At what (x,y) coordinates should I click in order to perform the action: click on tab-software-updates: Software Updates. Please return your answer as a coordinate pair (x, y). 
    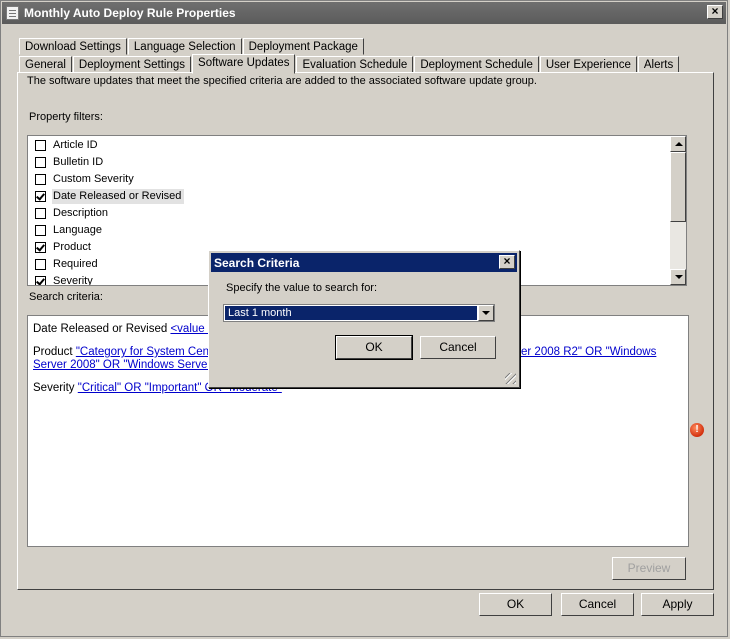
    Looking at the image, I should click on (244, 64).